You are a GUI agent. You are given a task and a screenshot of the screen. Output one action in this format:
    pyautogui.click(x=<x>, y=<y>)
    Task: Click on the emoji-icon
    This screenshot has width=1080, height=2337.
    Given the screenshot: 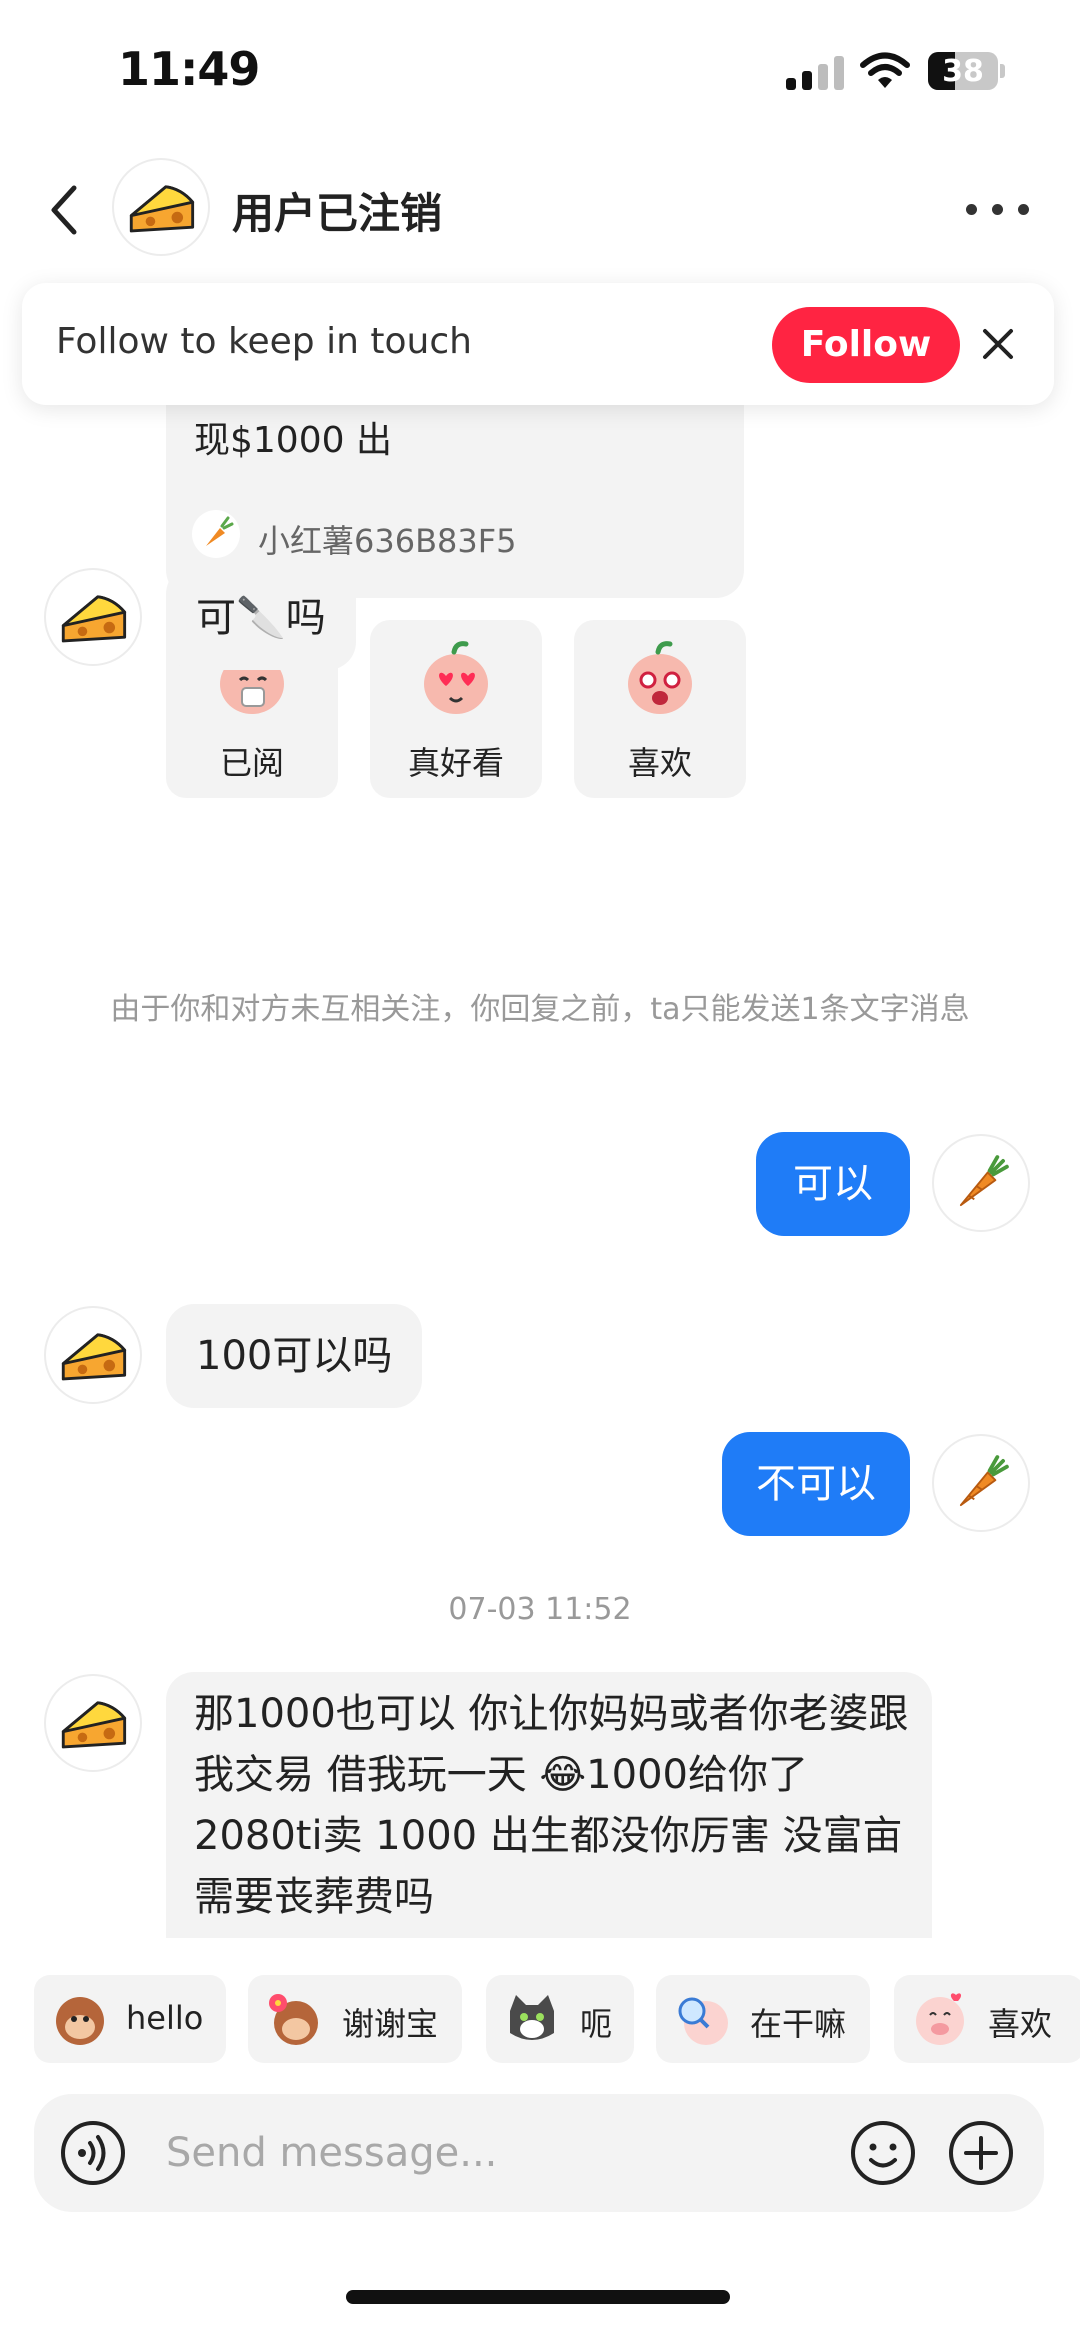 What is the action you would take?
    pyautogui.click(x=883, y=2153)
    